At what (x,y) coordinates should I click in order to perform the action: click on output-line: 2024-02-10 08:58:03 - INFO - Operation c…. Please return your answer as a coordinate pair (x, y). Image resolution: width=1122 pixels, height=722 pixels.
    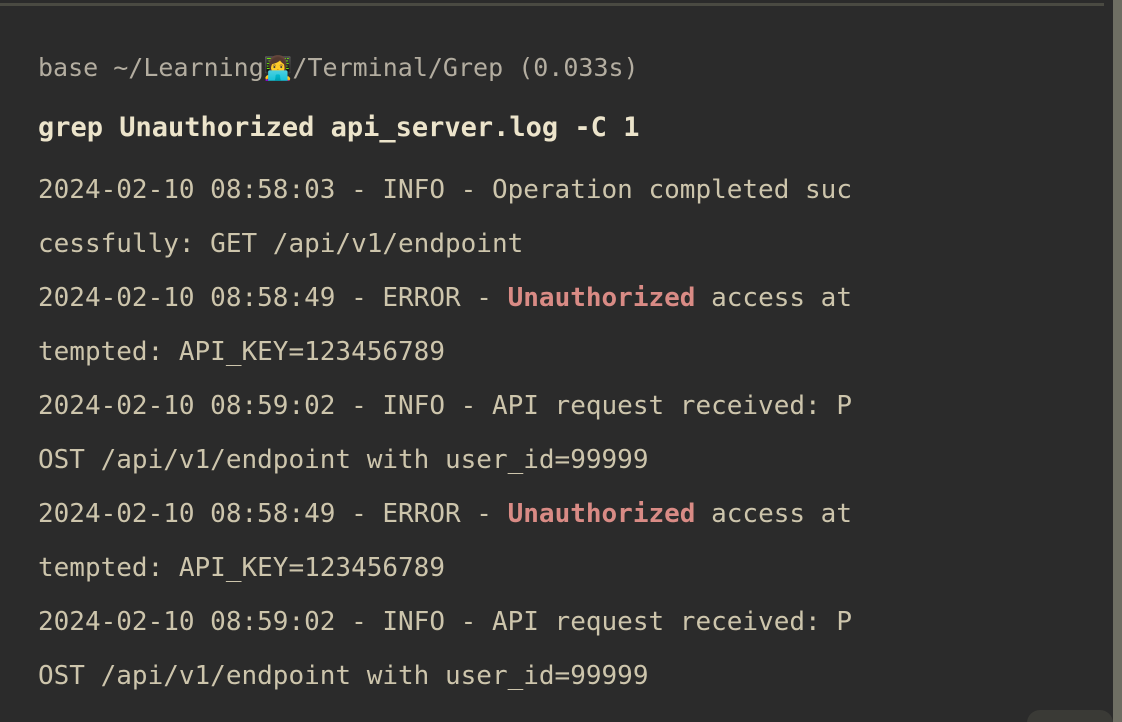
    Looking at the image, I should click on (445, 190).